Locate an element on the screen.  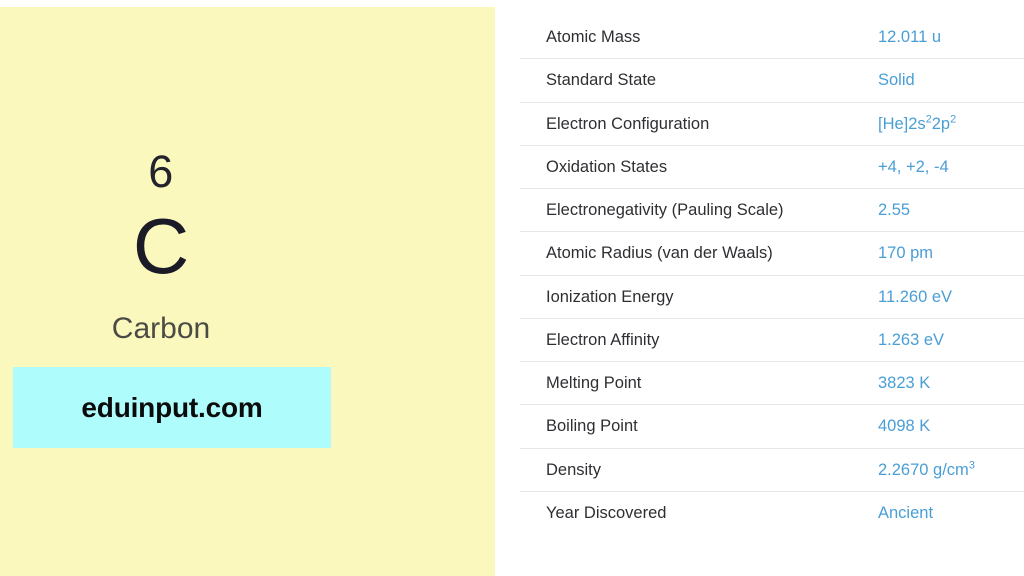
property-label: Ionization Energy is located at coordinates (610, 296).